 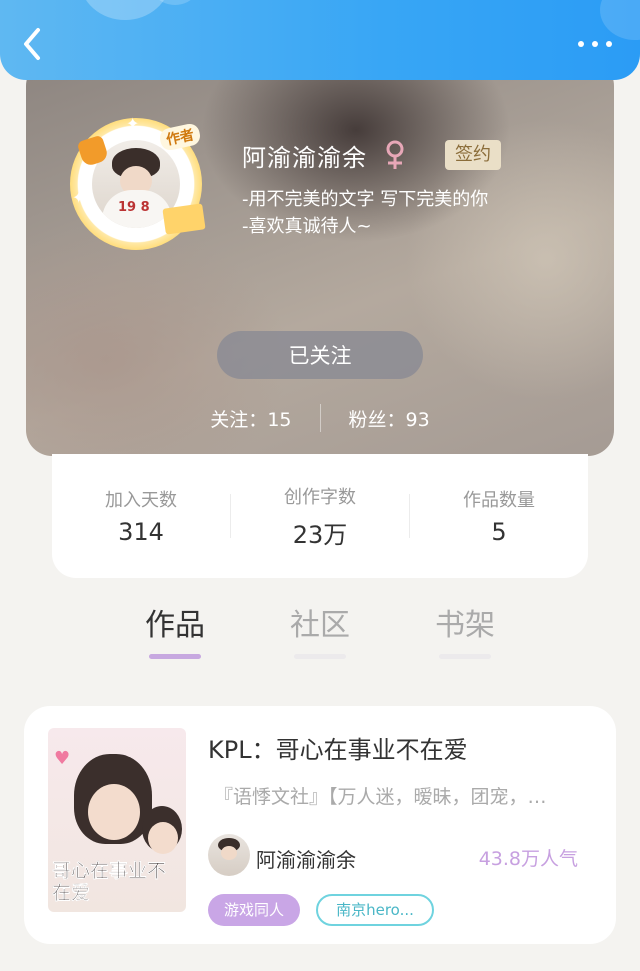 What do you see at coordinates (371, 155) in the screenshot?
I see `name-row: 阿渝渝渝余 签约` at bounding box center [371, 155].